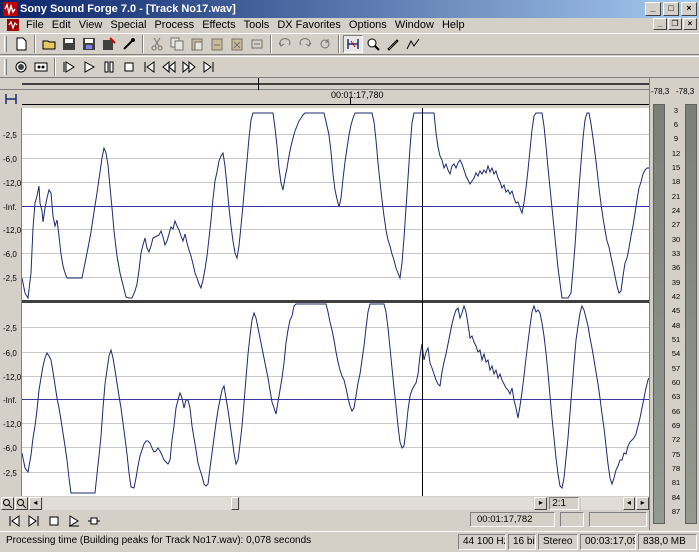 Image resolution: width=699 pixels, height=552 pixels. I want to click on play-region-icon, so click(94, 520).